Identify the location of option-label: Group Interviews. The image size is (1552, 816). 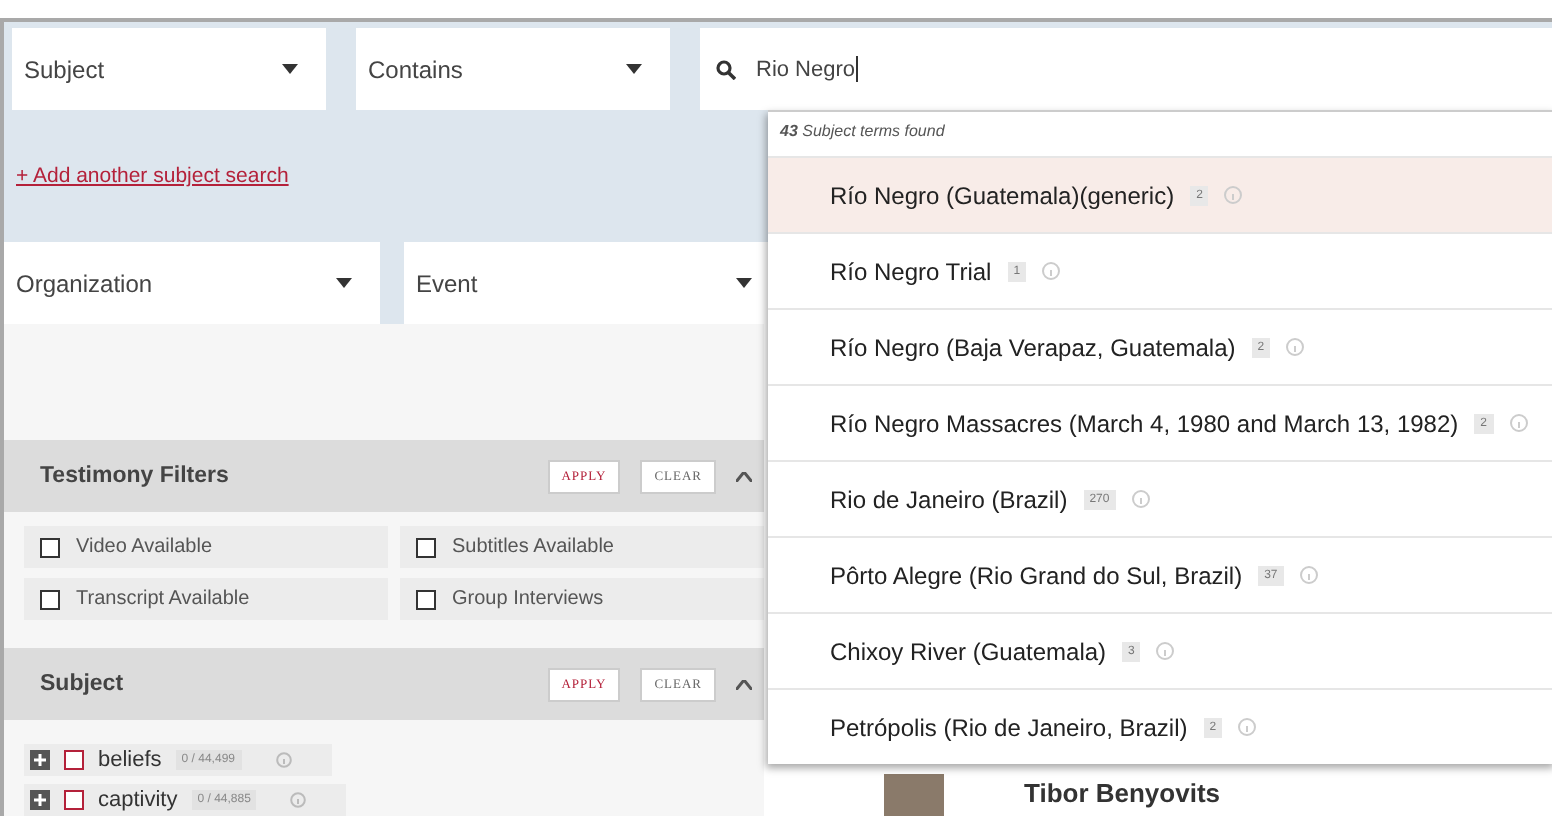
(528, 599).